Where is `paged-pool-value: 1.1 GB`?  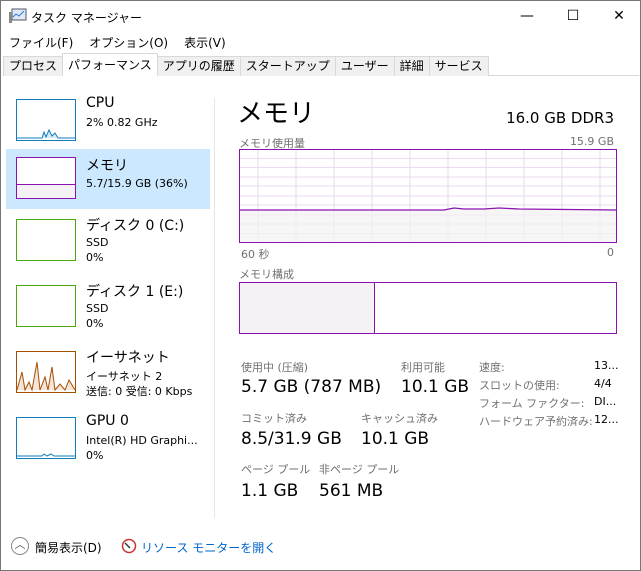 paged-pool-value: 1.1 GB is located at coordinates (270, 491).